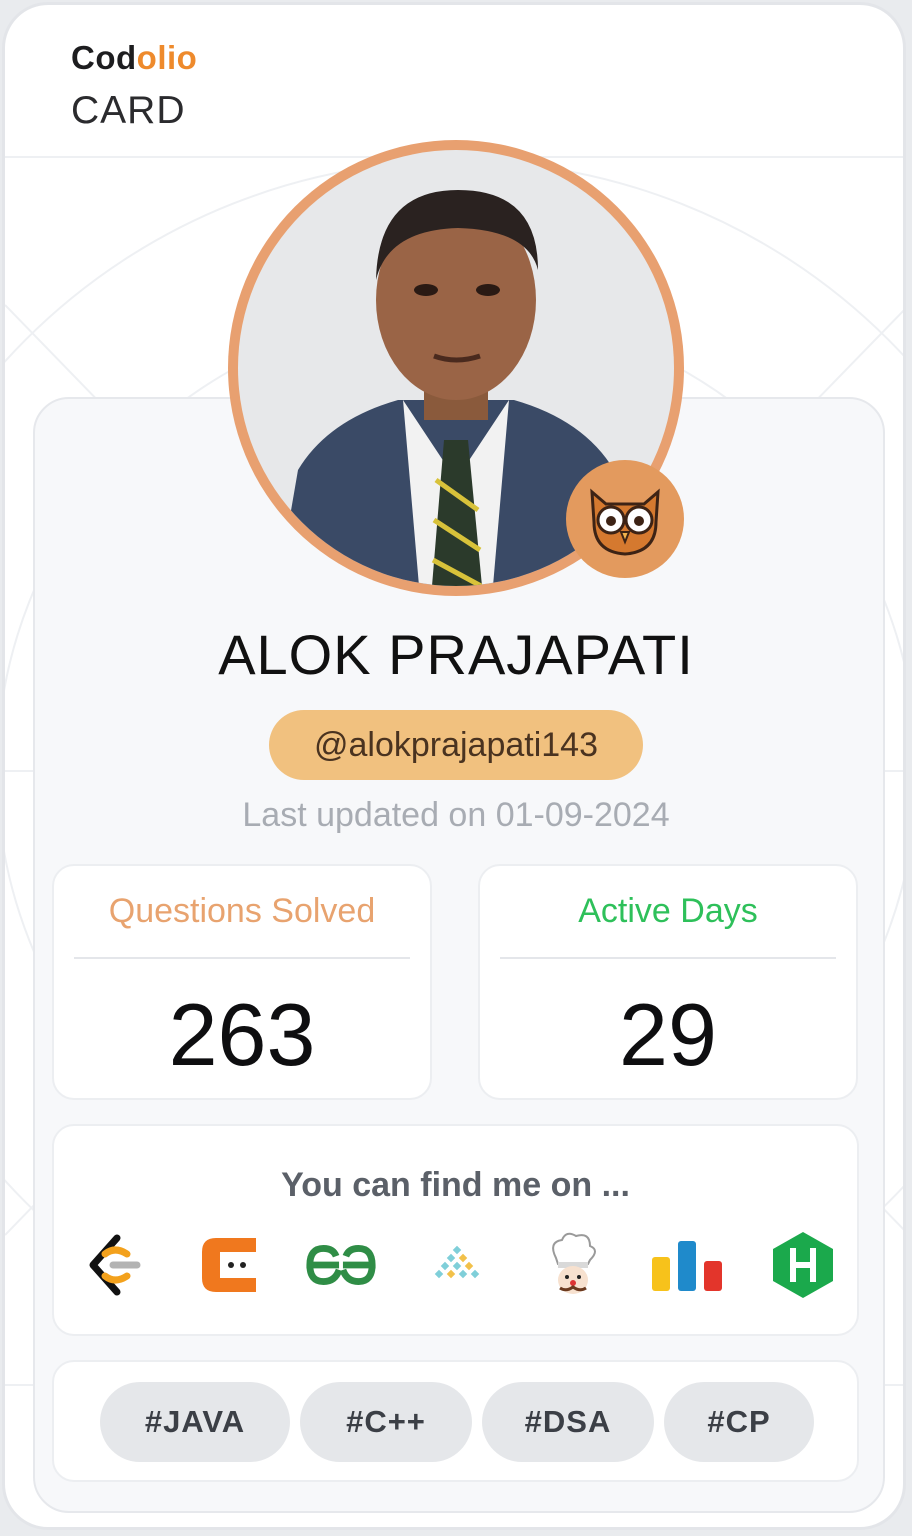  Describe the element at coordinates (573, 1265) in the screenshot. I see `codechef-icon` at that location.